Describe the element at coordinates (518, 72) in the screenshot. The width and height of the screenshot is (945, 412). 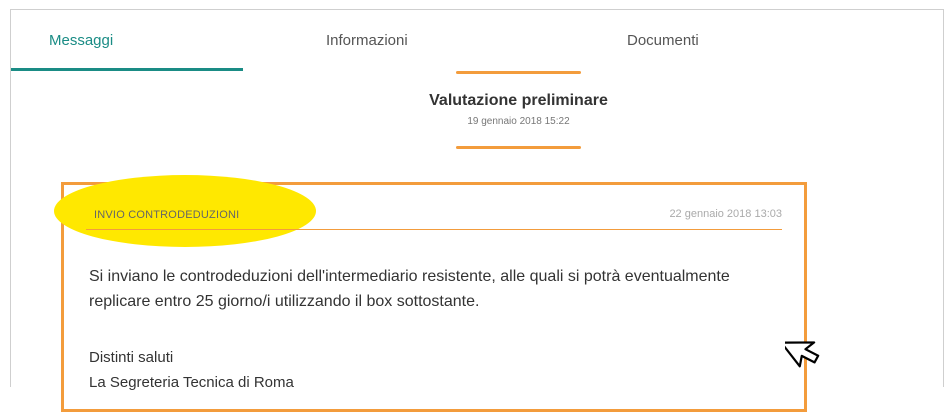
I see `title-divider-top` at that location.